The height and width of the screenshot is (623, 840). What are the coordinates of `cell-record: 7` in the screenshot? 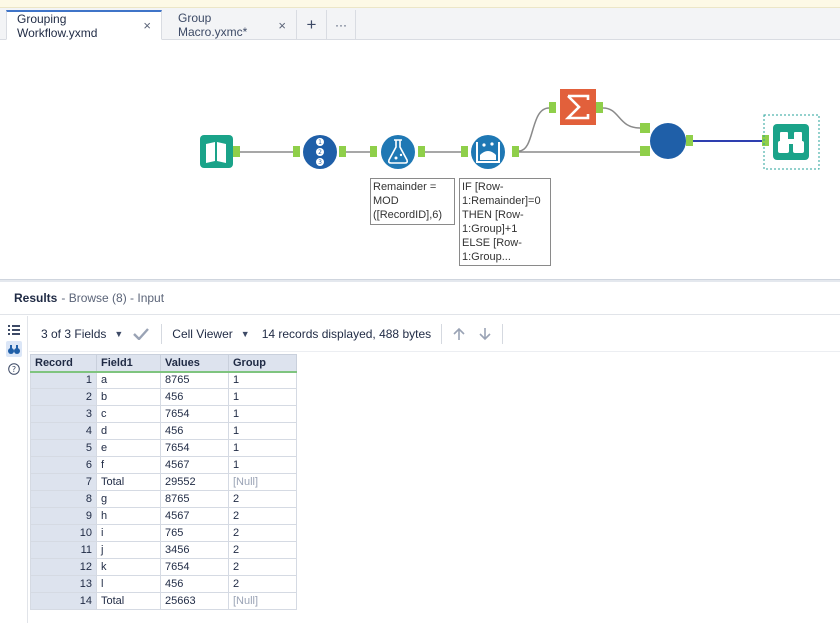 It's located at (63, 482).